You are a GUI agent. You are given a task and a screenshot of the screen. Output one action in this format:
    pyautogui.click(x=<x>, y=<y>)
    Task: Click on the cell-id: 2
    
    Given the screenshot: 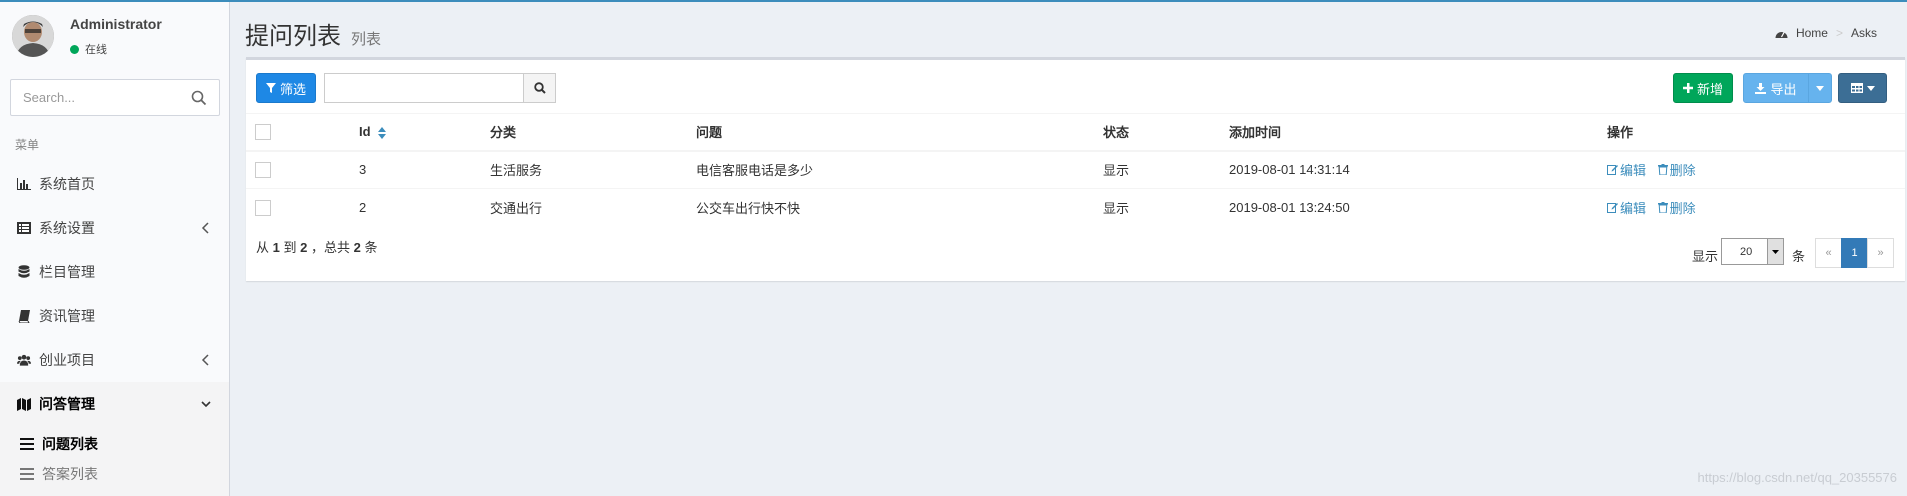 What is the action you would take?
    pyautogui.click(x=424, y=207)
    